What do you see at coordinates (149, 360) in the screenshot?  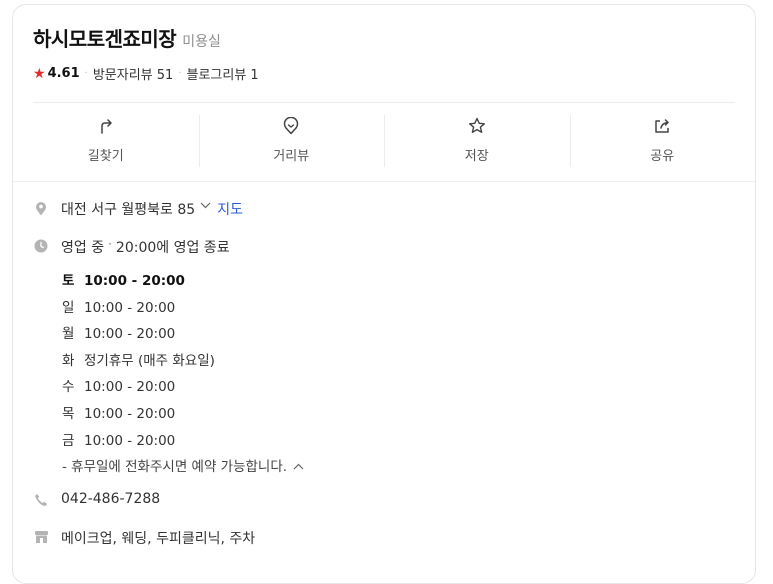 I see `day-hours: 정기휴무 (매주 화요일)` at bounding box center [149, 360].